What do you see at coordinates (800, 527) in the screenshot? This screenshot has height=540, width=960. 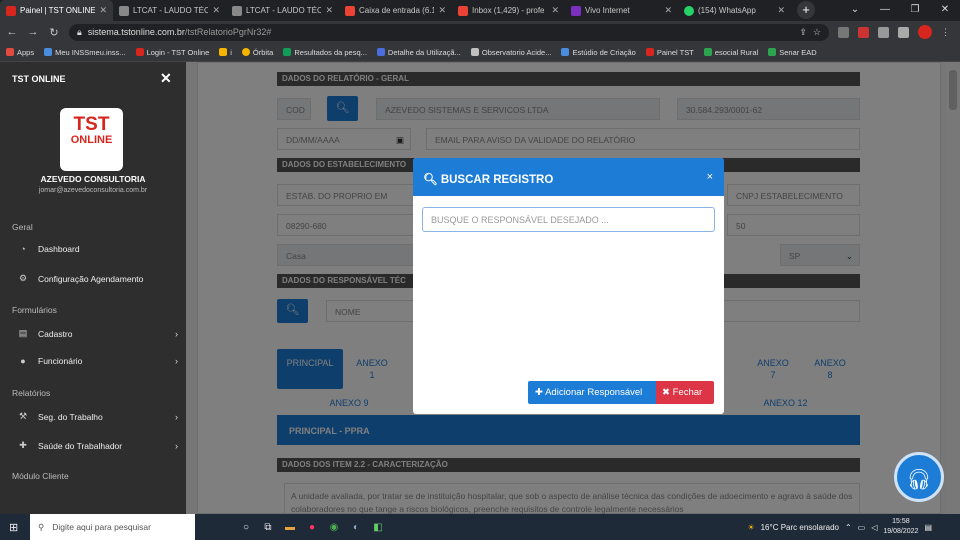 I see `weather-text: 16°C Parc ensolarado` at bounding box center [800, 527].